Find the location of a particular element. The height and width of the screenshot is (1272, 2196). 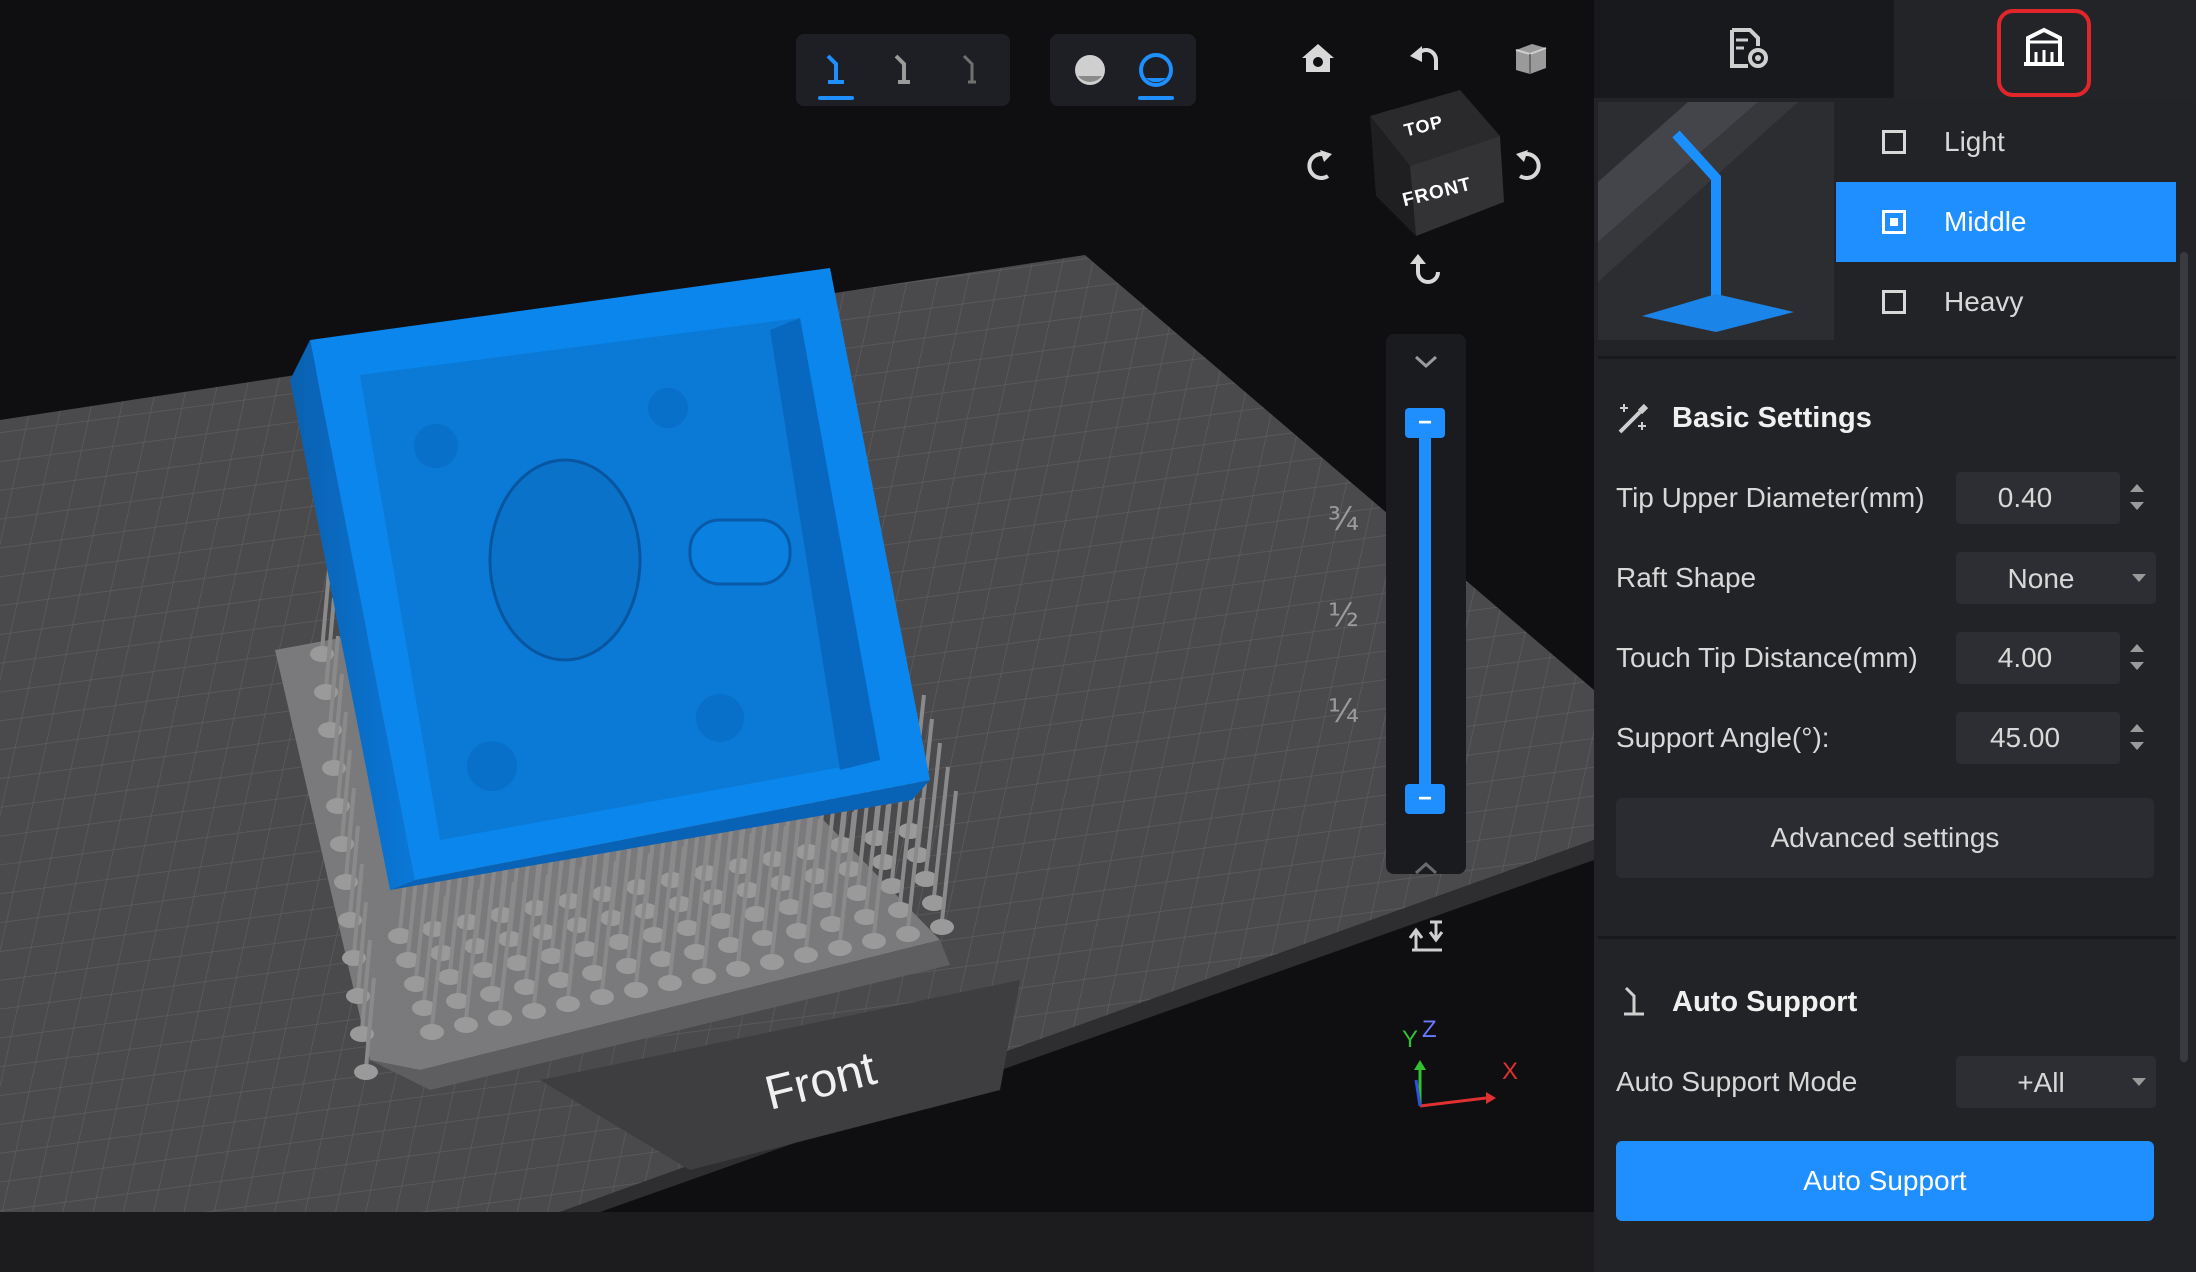

rotate-left-icon is located at coordinates (1426, 58).